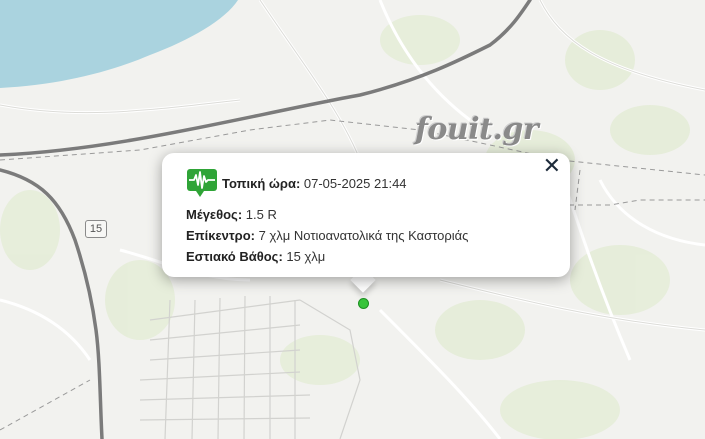  Describe the element at coordinates (304, 256) in the screenshot. I see `depth-value: 15 χλμ` at that location.